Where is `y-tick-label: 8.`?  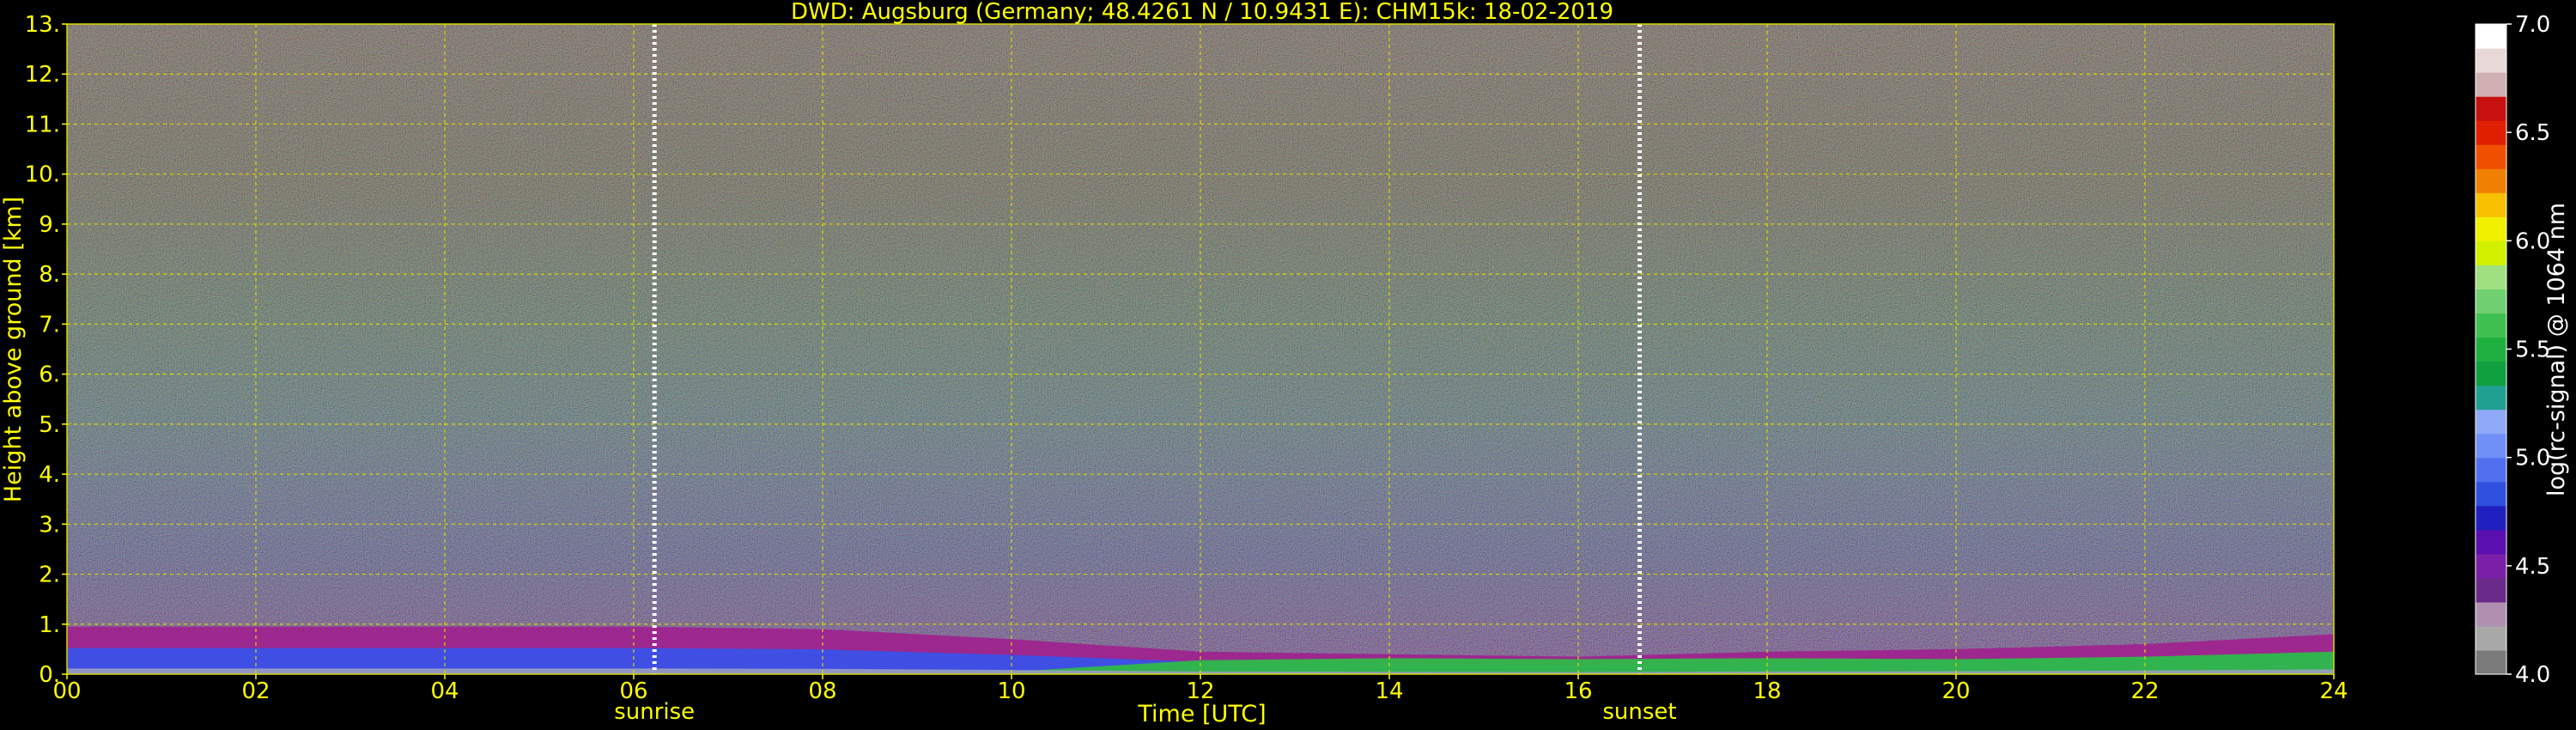 y-tick-label: 8. is located at coordinates (49, 275).